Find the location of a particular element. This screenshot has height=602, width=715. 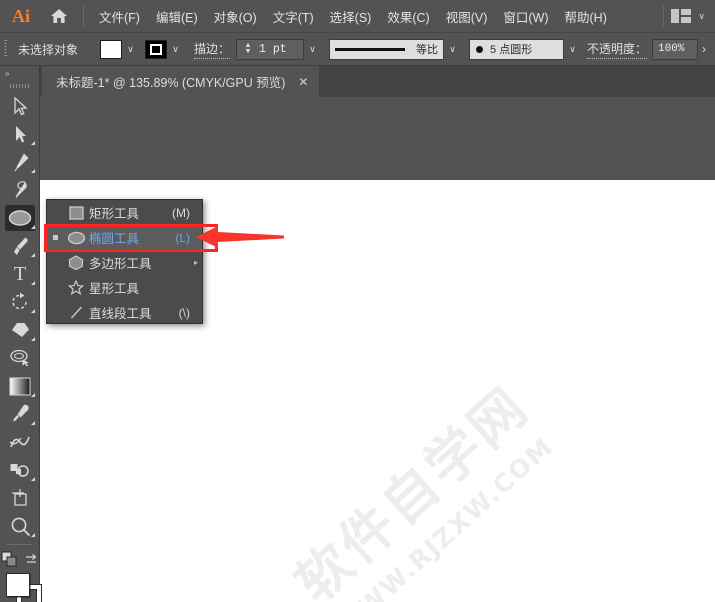

workspace-chevron-down-icon: ∨ is located at coordinates (701, 16).